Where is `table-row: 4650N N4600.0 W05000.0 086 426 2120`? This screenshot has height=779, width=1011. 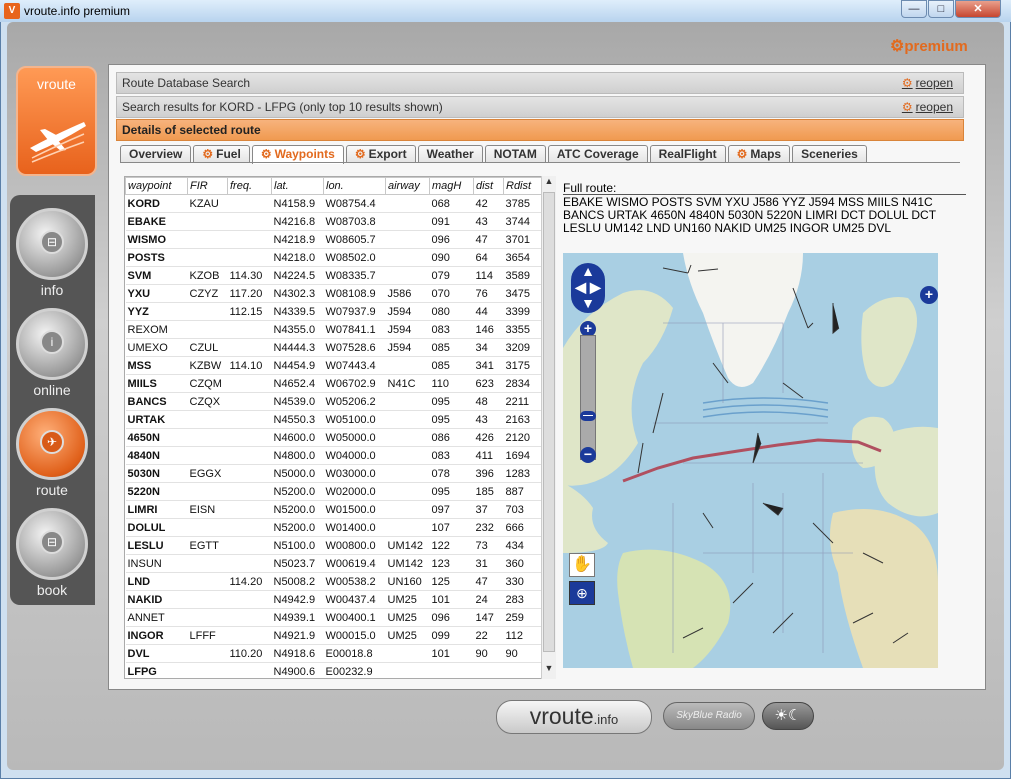 table-row: 4650N N4600.0 W05000.0 086 426 2120 is located at coordinates (333, 437).